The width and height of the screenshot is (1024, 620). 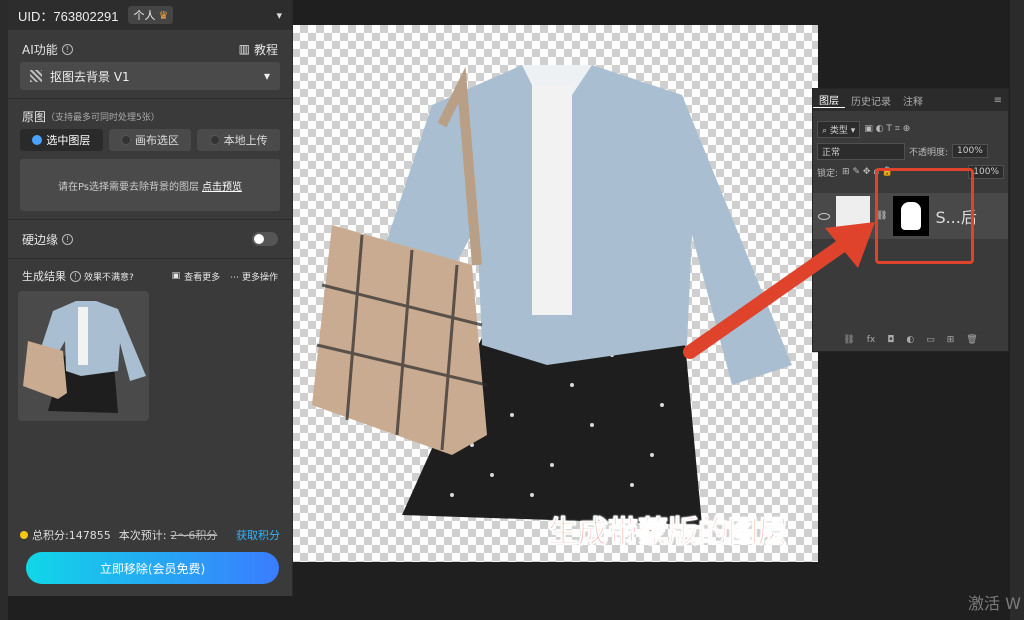 I want to click on annotation-arrow, so click(x=779, y=290).